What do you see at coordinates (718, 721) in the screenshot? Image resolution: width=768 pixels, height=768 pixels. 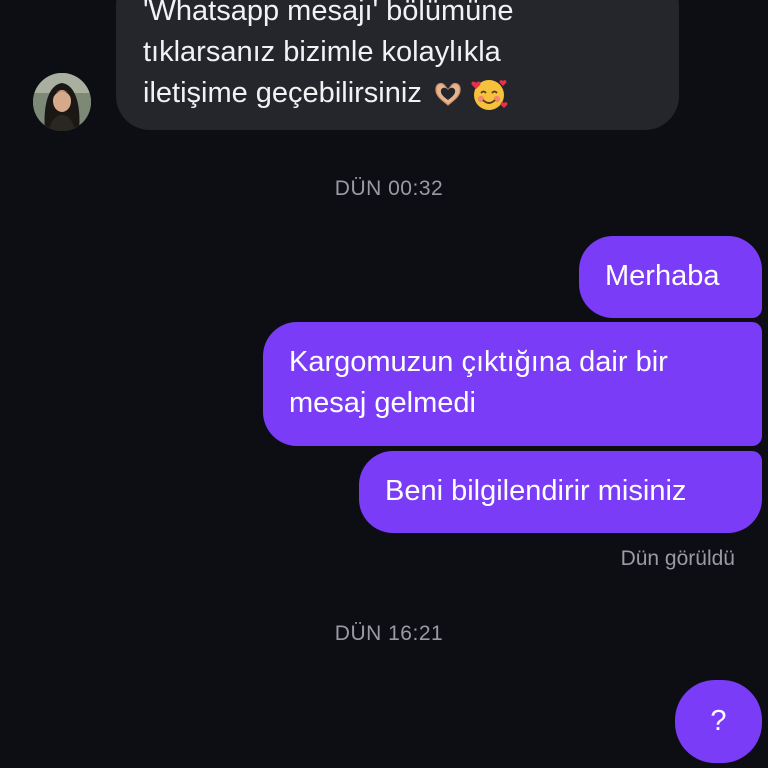 I see `outgoing-message-bubble: ?` at bounding box center [718, 721].